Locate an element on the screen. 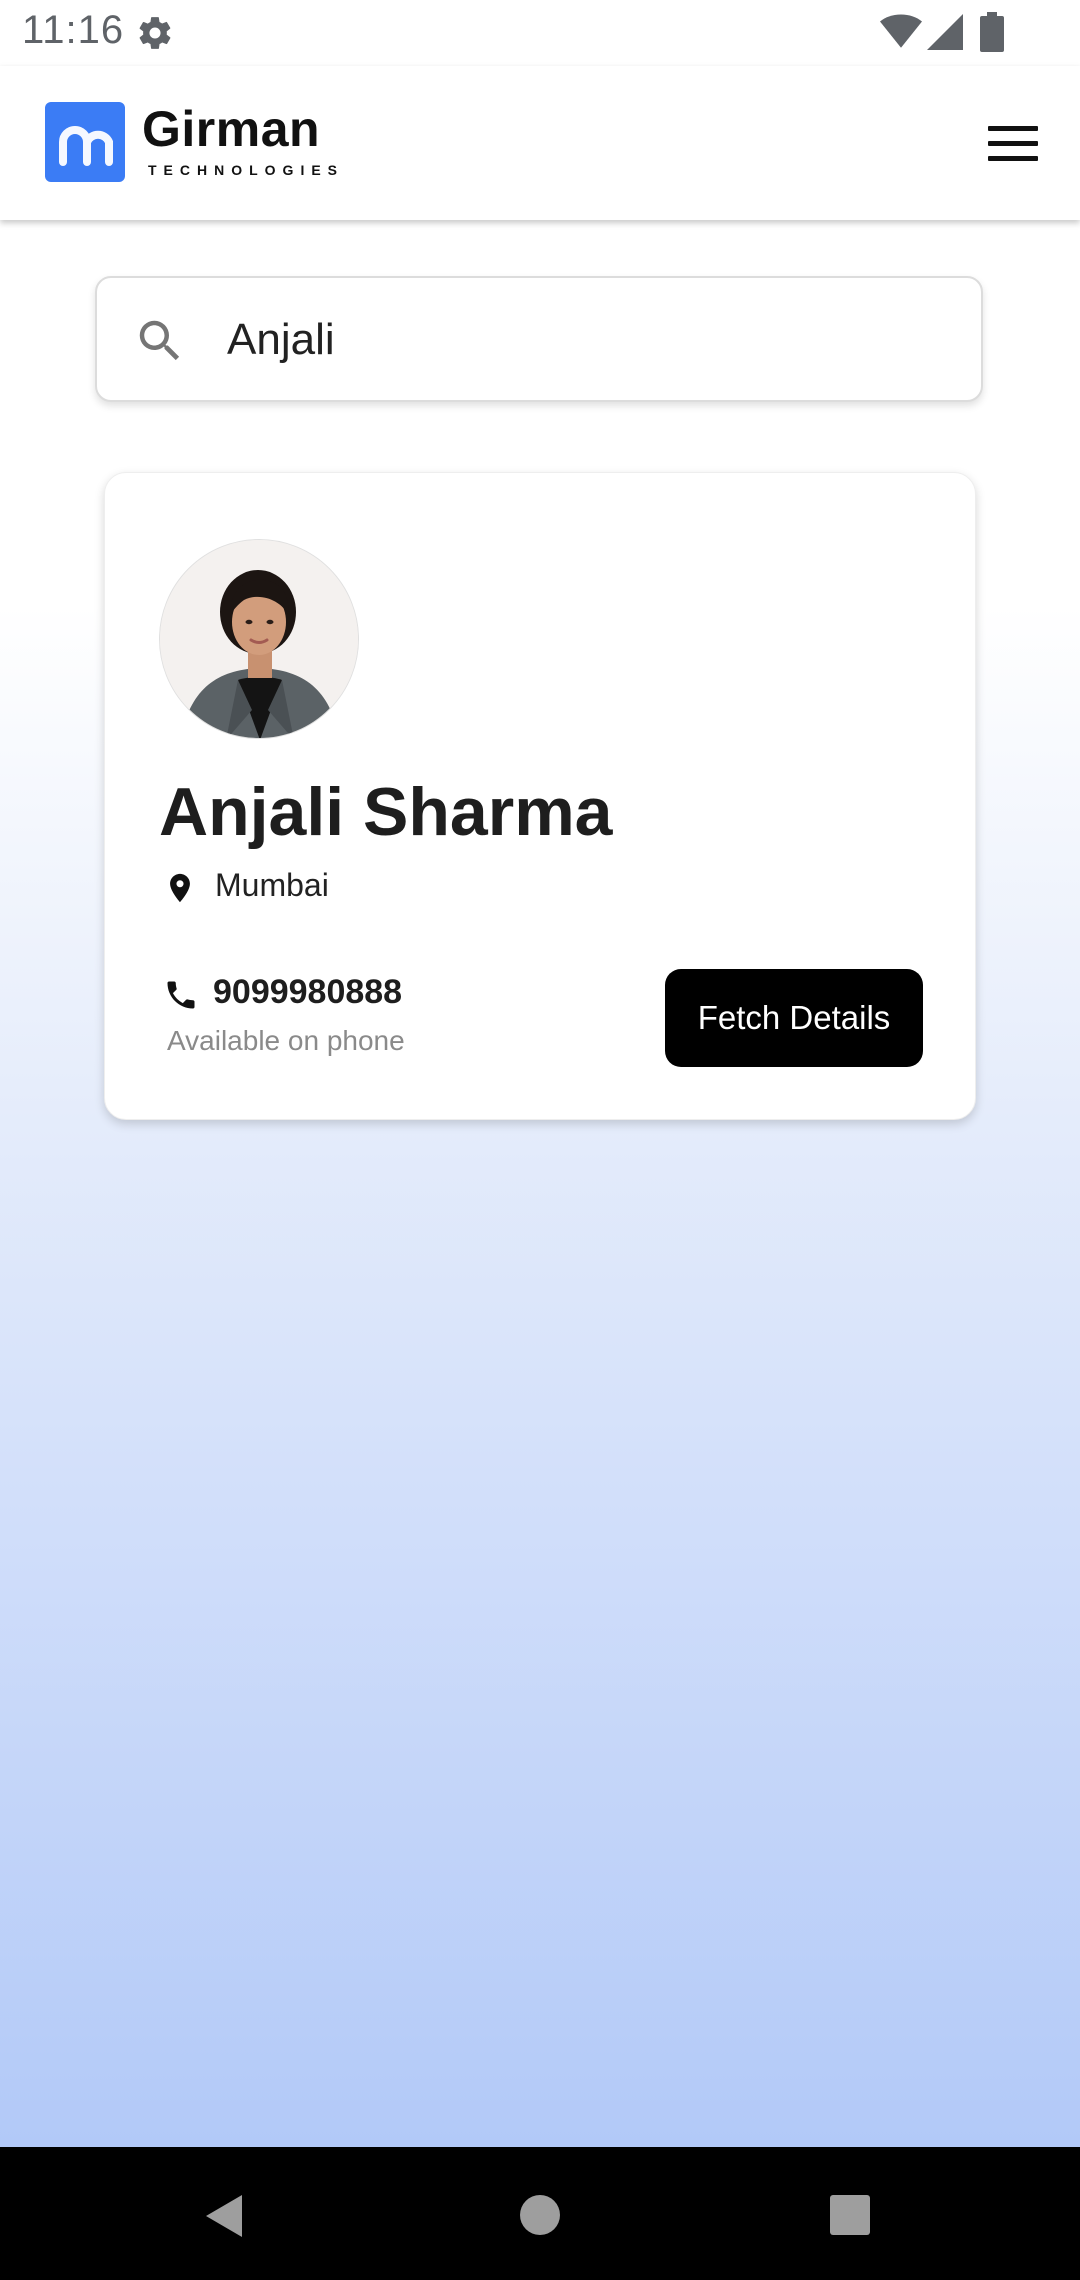 Image resolution: width=1080 pixels, height=2280 pixels. person-name: Anjali Sharma is located at coordinates (386, 812).